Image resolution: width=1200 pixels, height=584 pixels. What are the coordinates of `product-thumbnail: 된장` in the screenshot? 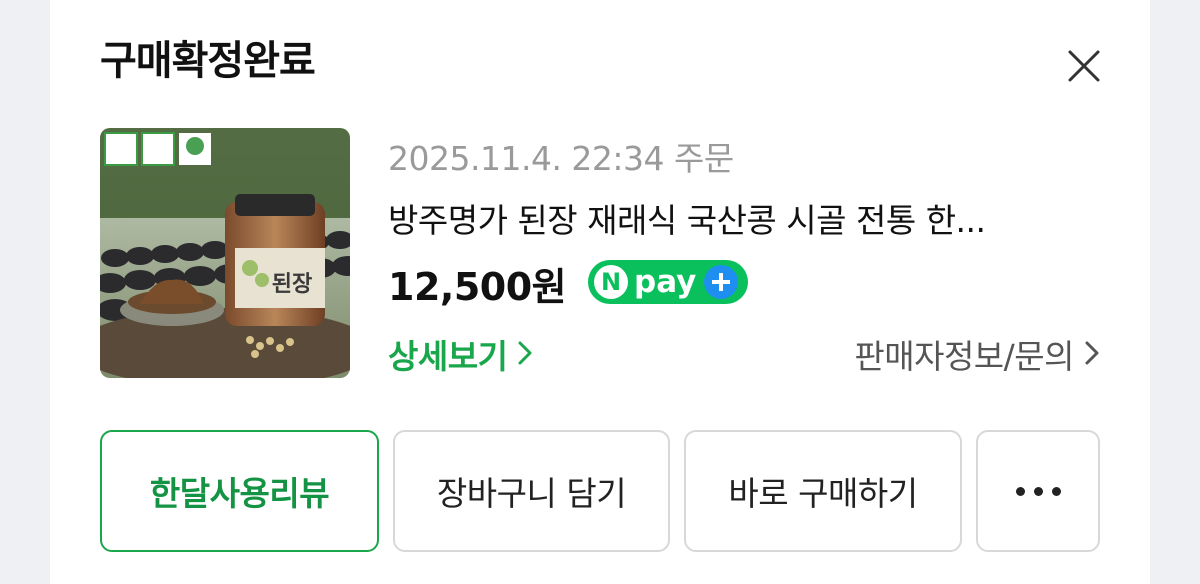 It's located at (225, 253).